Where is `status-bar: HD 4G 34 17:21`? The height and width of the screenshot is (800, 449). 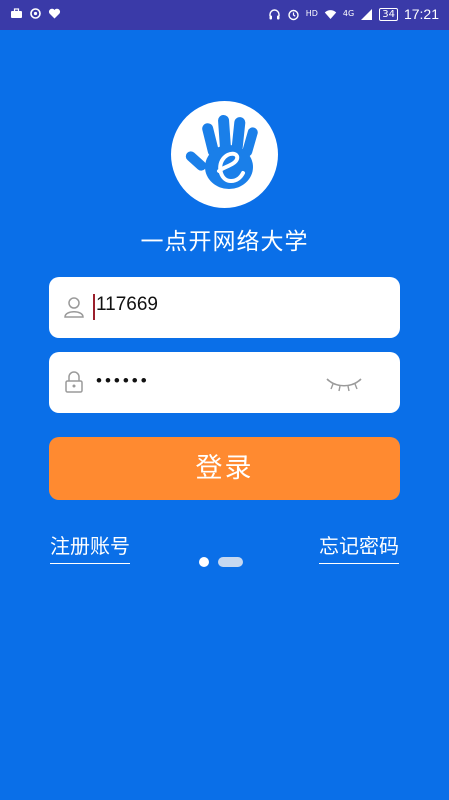 status-bar: HD 4G 34 17:21 is located at coordinates (224, 15).